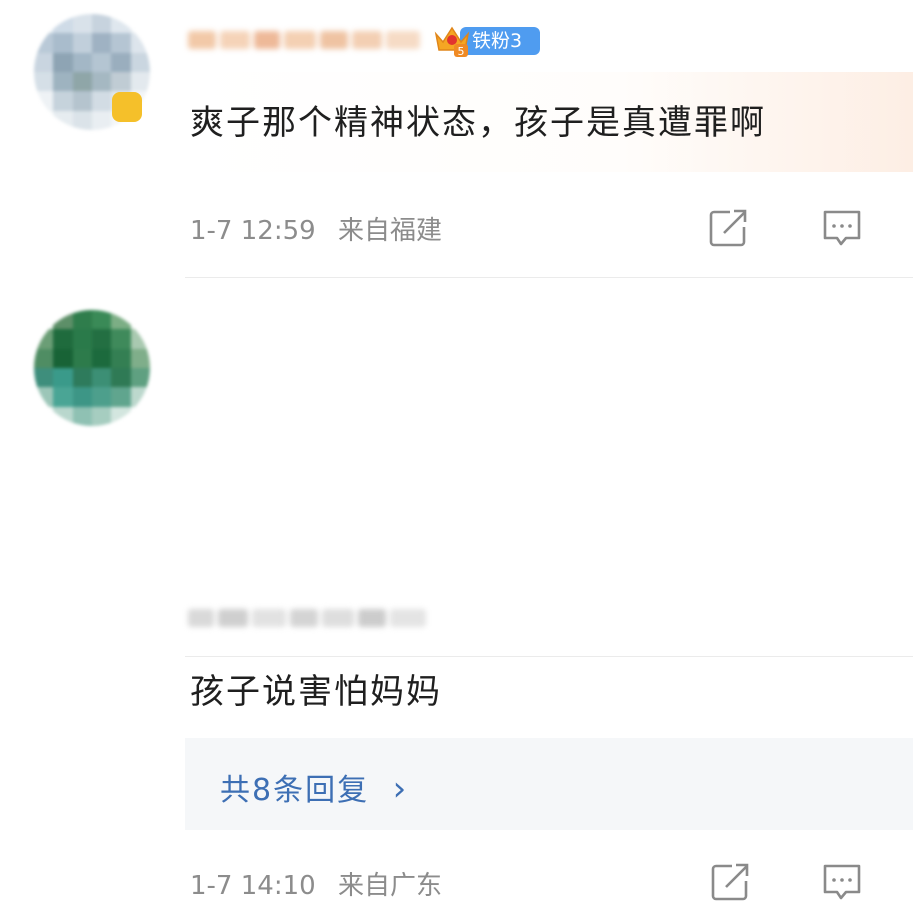  What do you see at coordinates (253, 231) in the screenshot?
I see `comment-time: 1-7 12:59` at bounding box center [253, 231].